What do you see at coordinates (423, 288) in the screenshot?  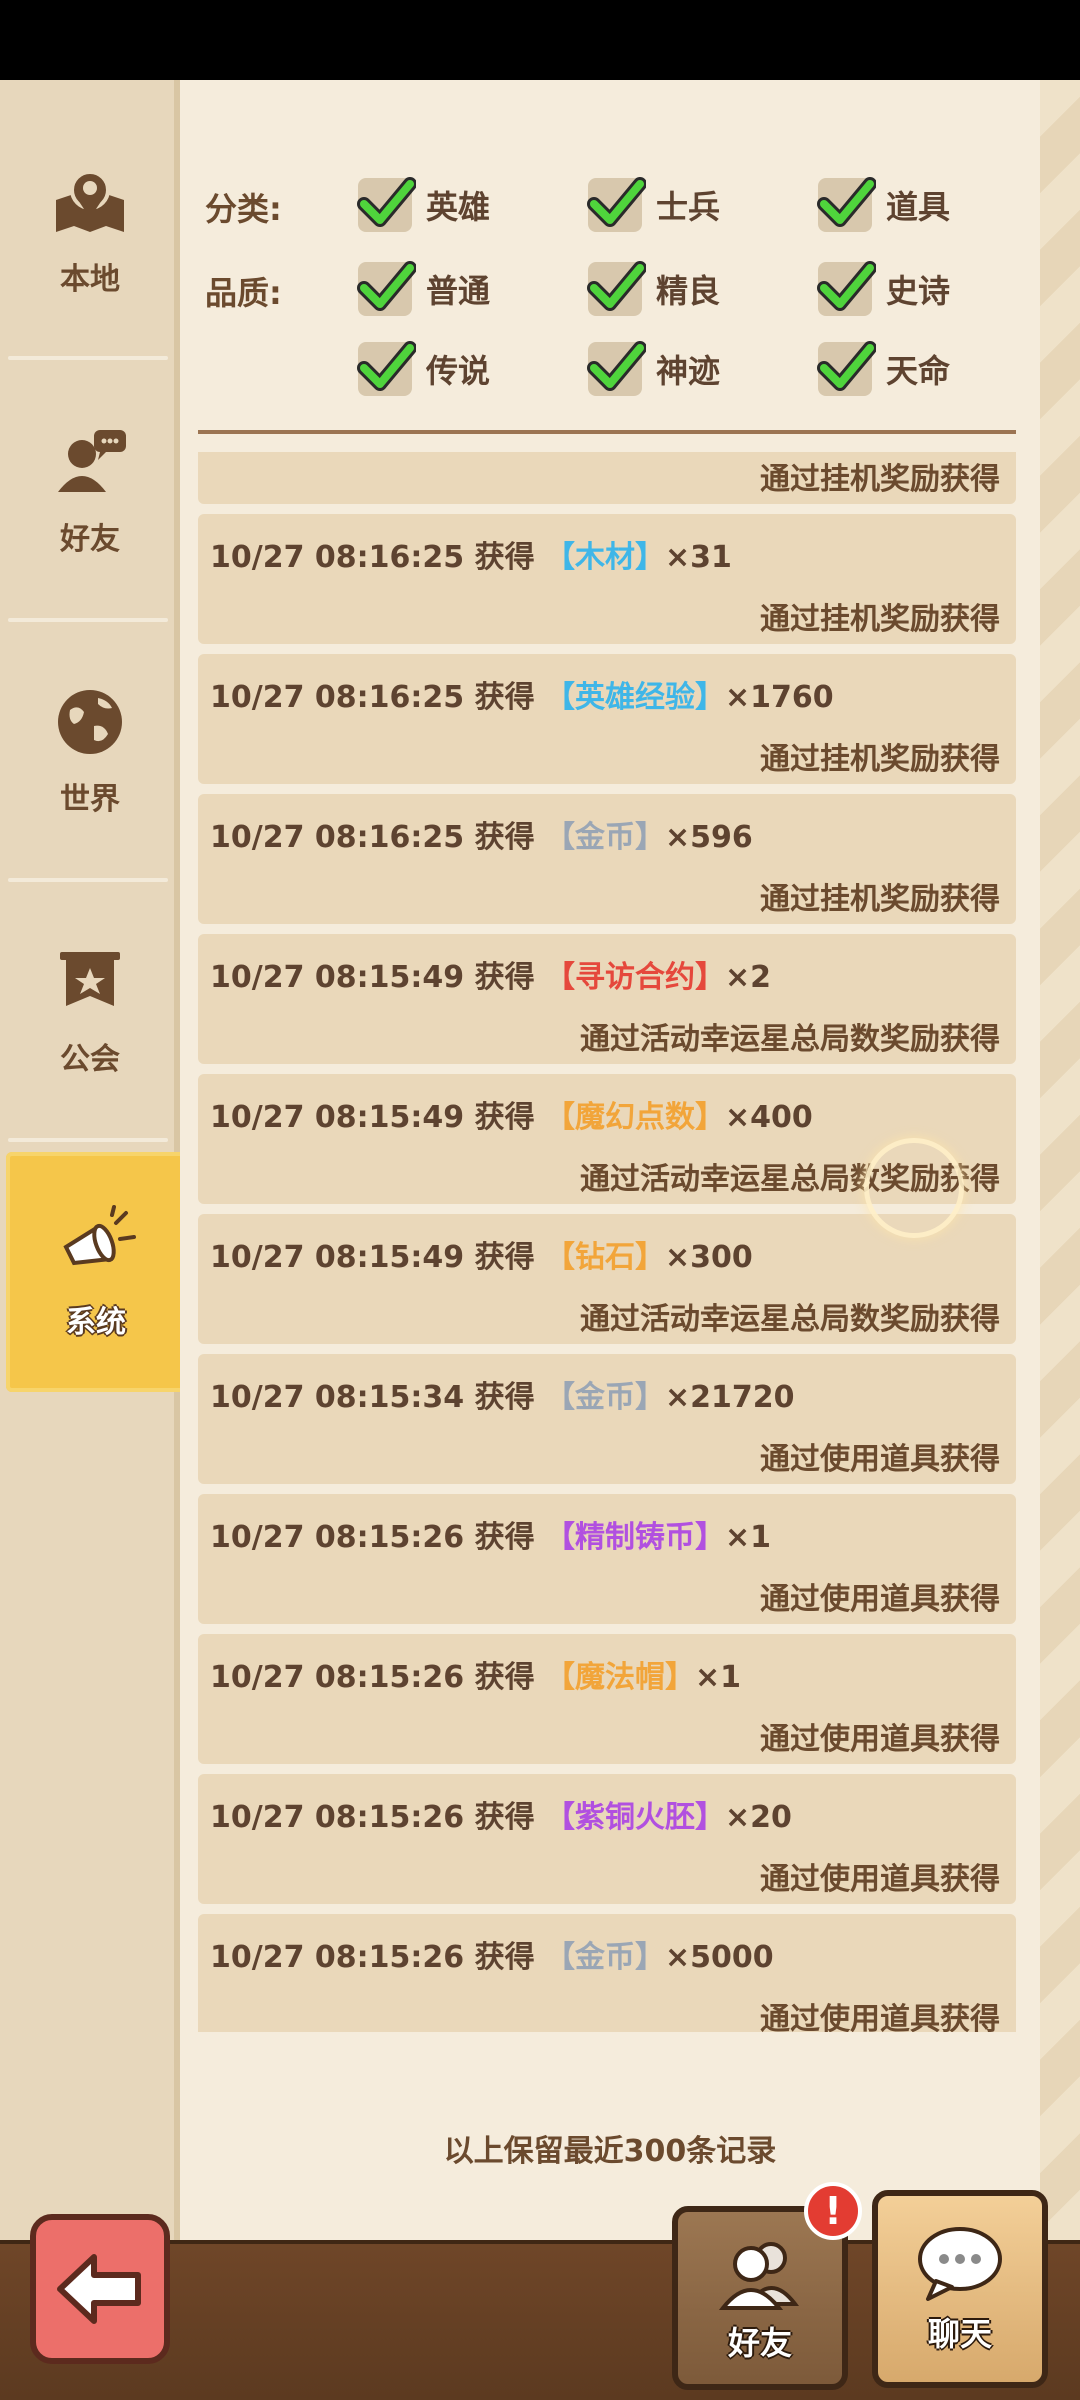 I see `quality-common-checkbox: 普通` at bounding box center [423, 288].